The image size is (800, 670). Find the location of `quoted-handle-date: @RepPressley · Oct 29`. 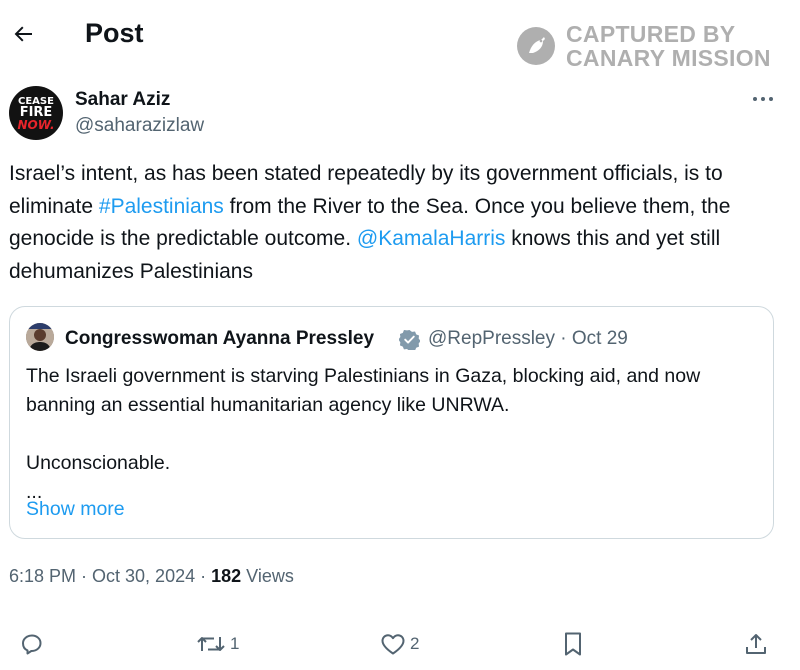

quoted-handle-date: @RepPressley · Oct 29 is located at coordinates (528, 338).